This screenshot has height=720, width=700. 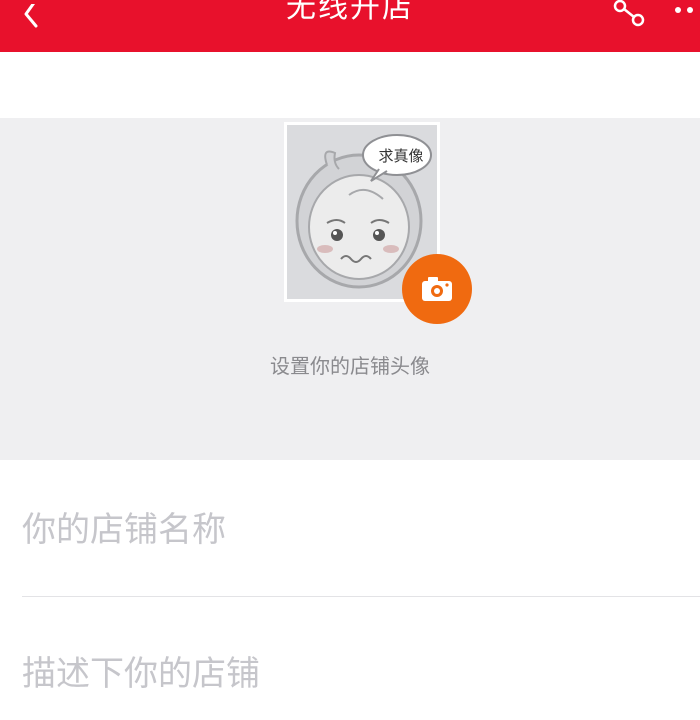 What do you see at coordinates (361, 596) in the screenshot?
I see `divider` at bounding box center [361, 596].